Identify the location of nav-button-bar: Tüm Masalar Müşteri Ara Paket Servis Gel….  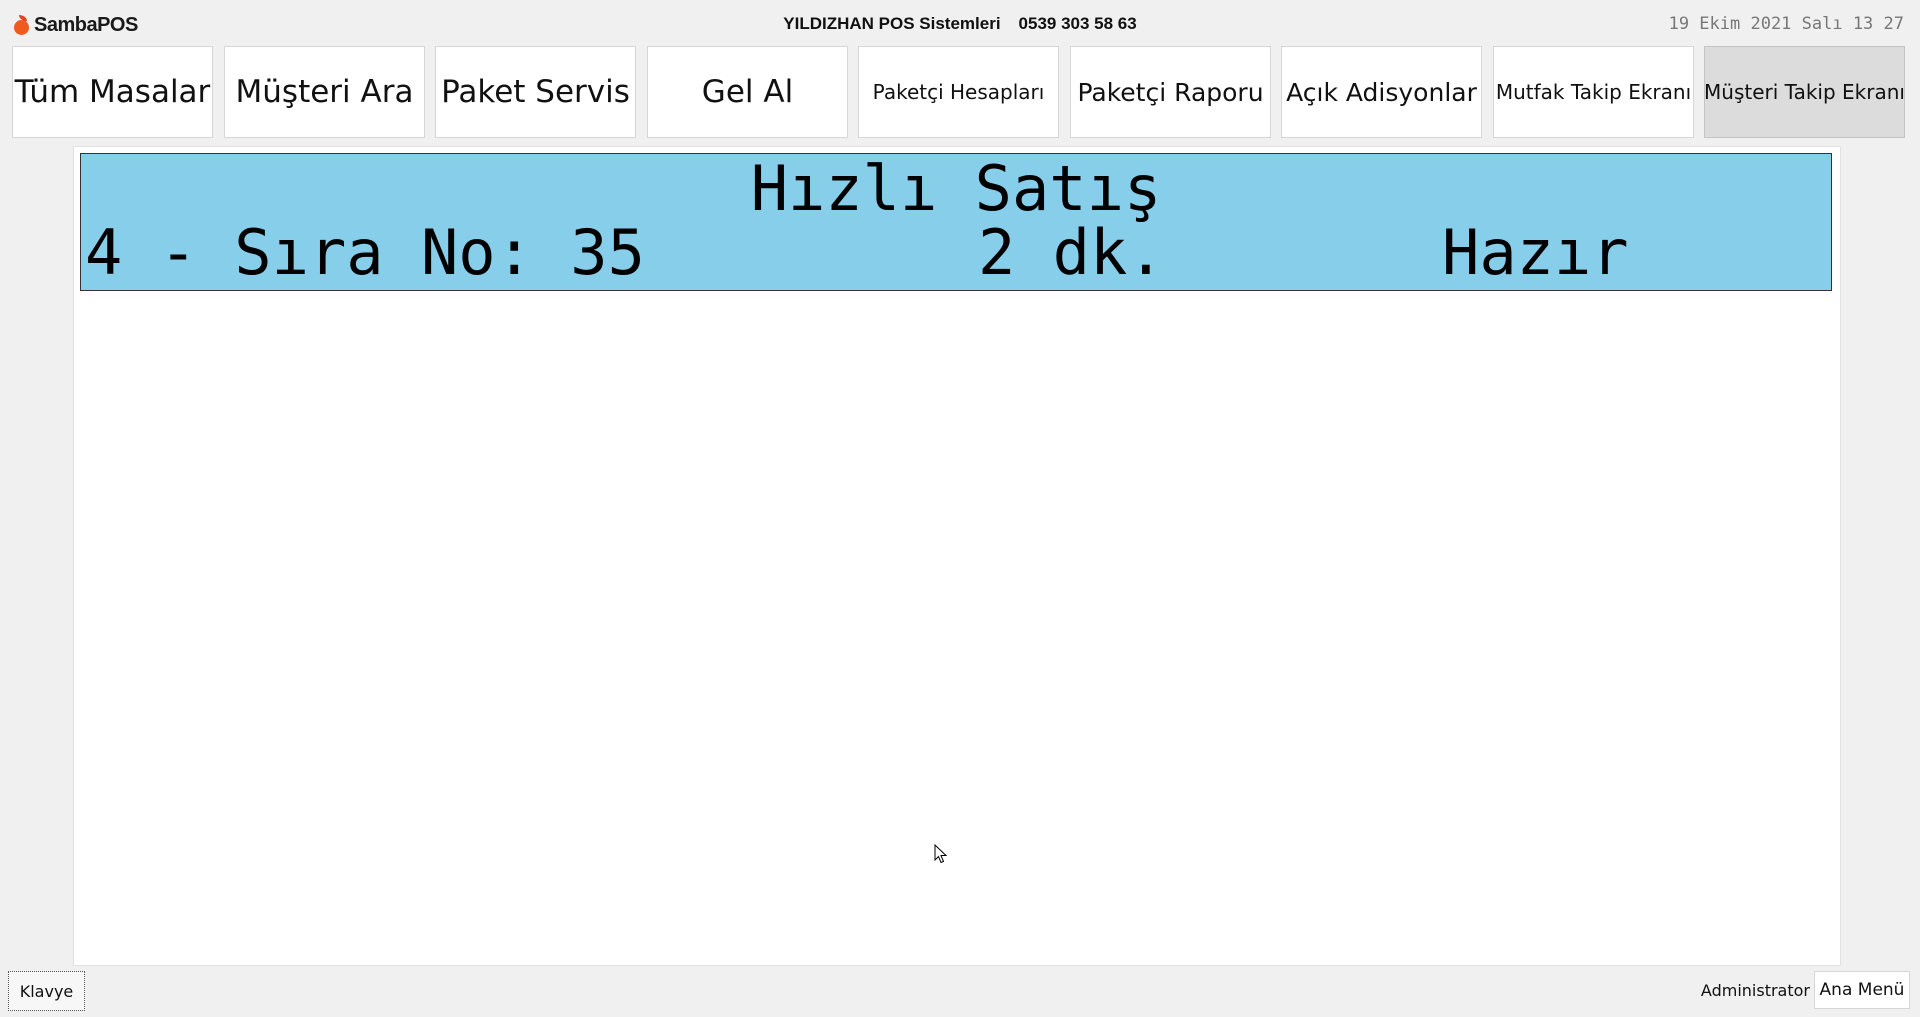
(961, 93).